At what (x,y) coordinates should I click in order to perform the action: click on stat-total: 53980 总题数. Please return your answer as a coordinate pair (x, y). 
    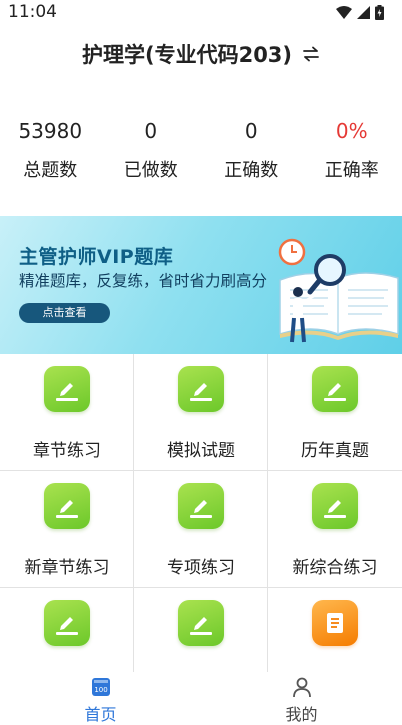
    Looking at the image, I should click on (50, 154).